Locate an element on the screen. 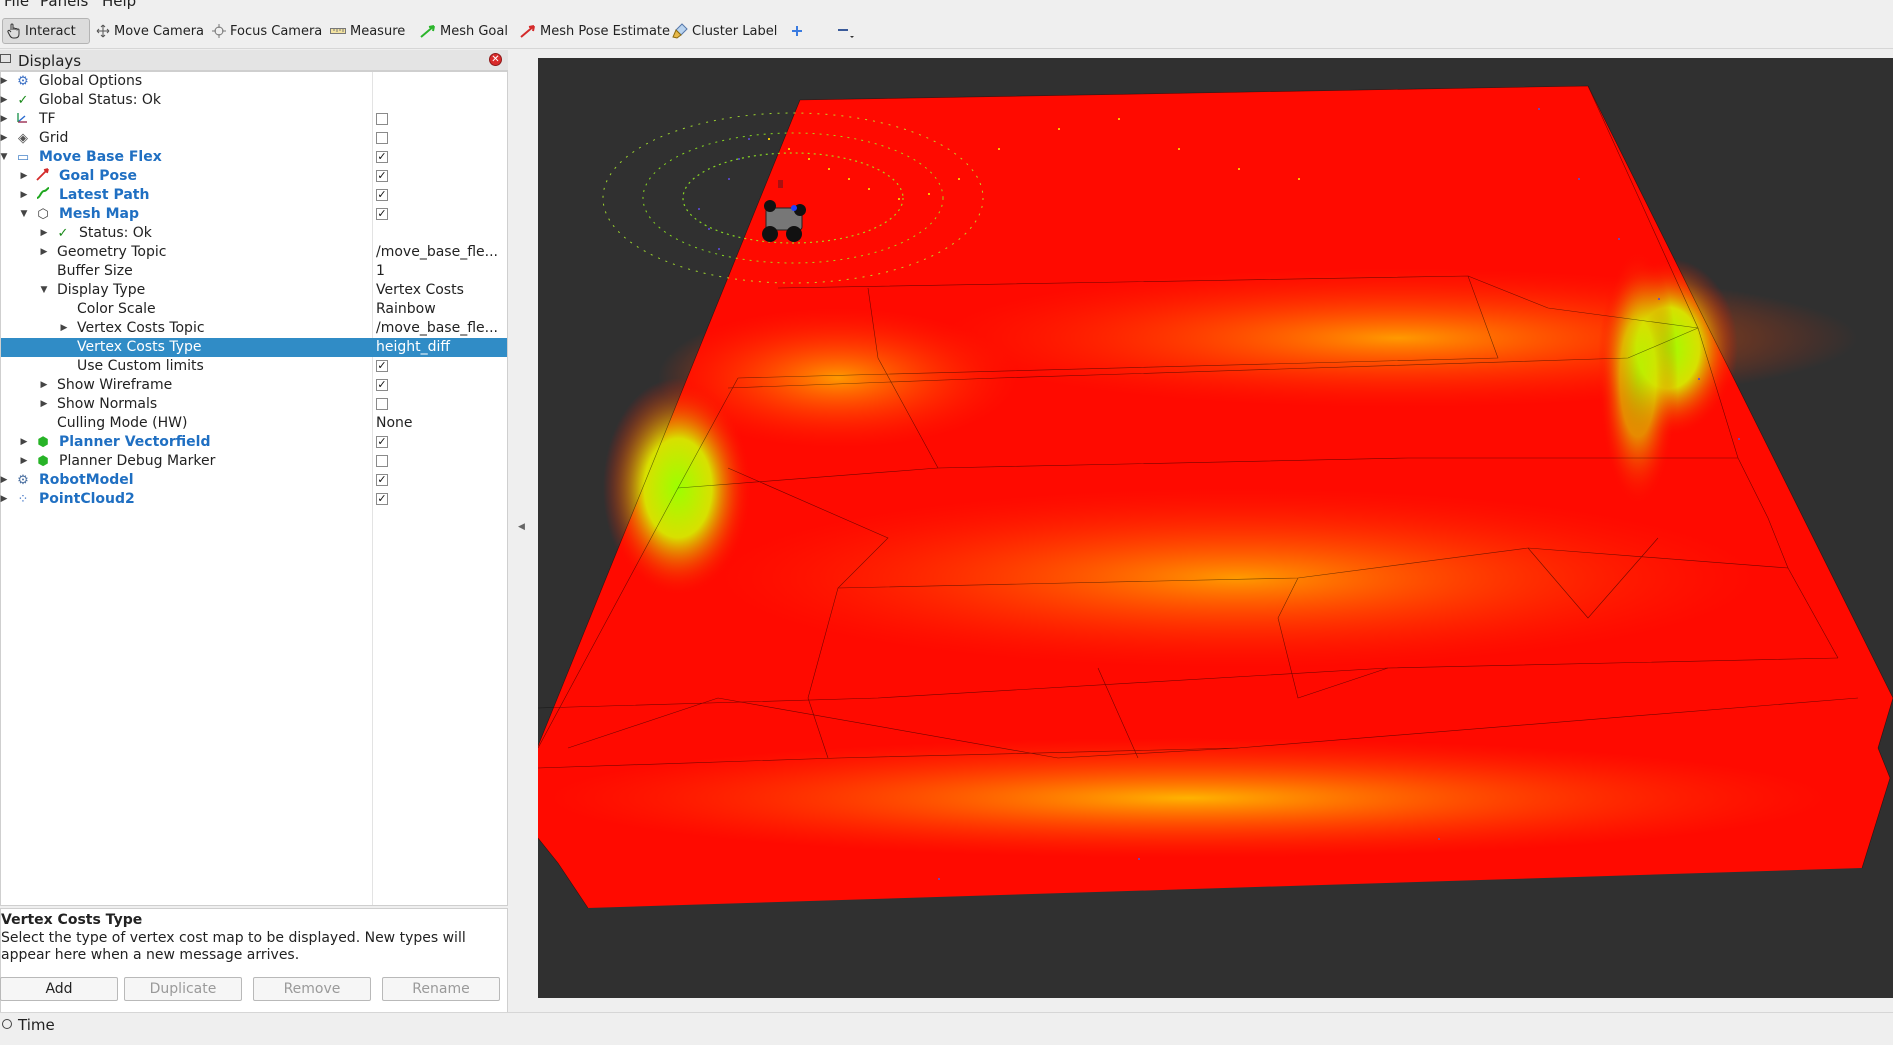 This screenshot has height=1045, width=1893. tree-row-mesh-status: ▶ ✓ Status: Ok is located at coordinates (254, 233).